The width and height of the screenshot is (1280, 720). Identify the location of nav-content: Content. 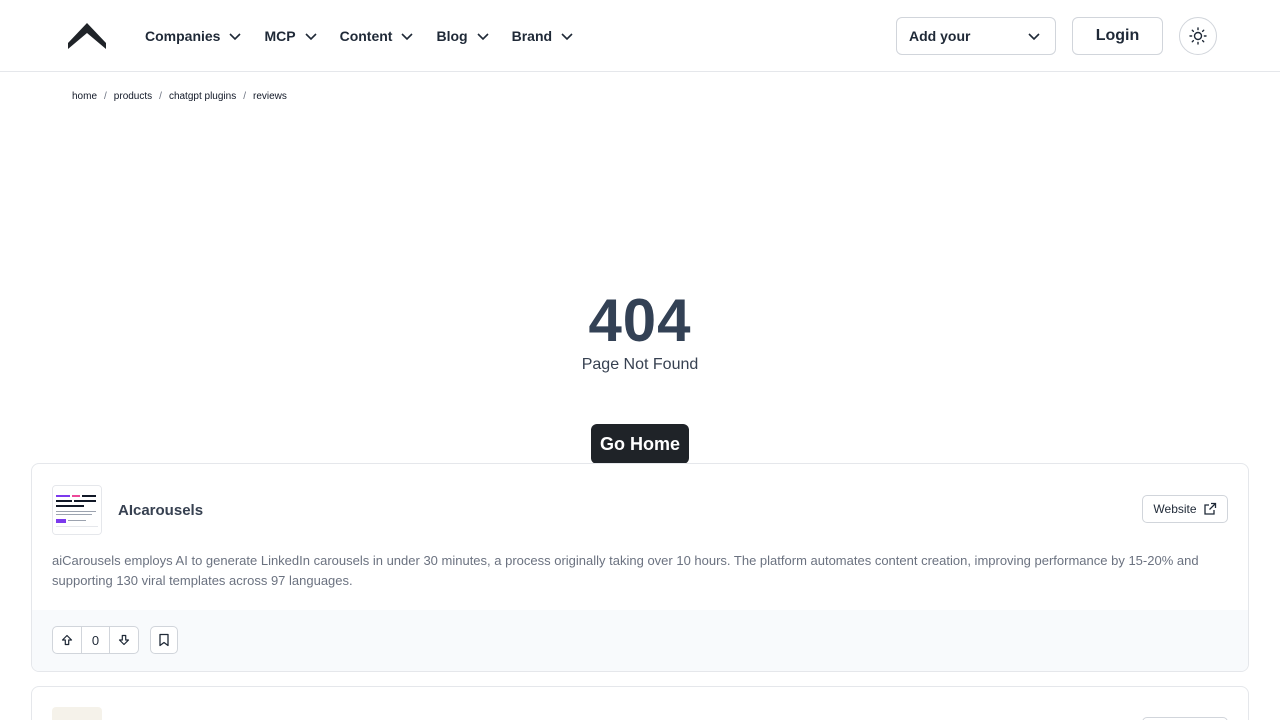
(377, 36).